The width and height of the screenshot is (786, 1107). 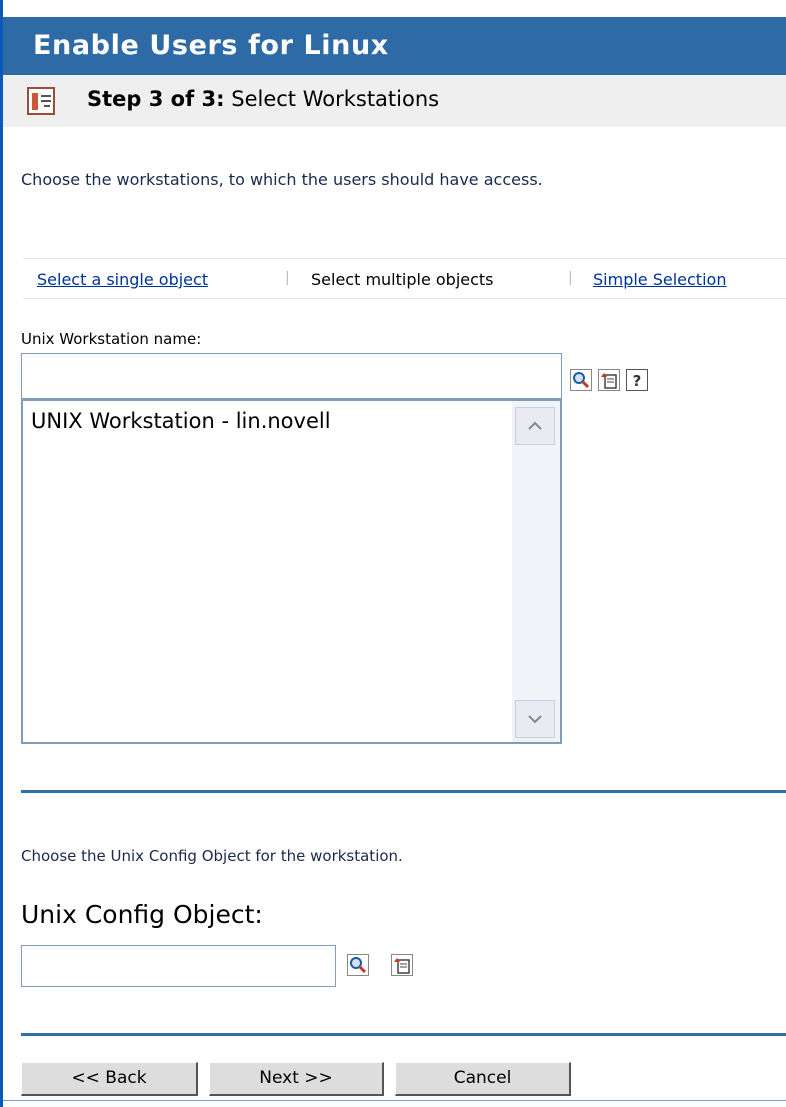 What do you see at coordinates (403, 791) in the screenshot?
I see `section-divider` at bounding box center [403, 791].